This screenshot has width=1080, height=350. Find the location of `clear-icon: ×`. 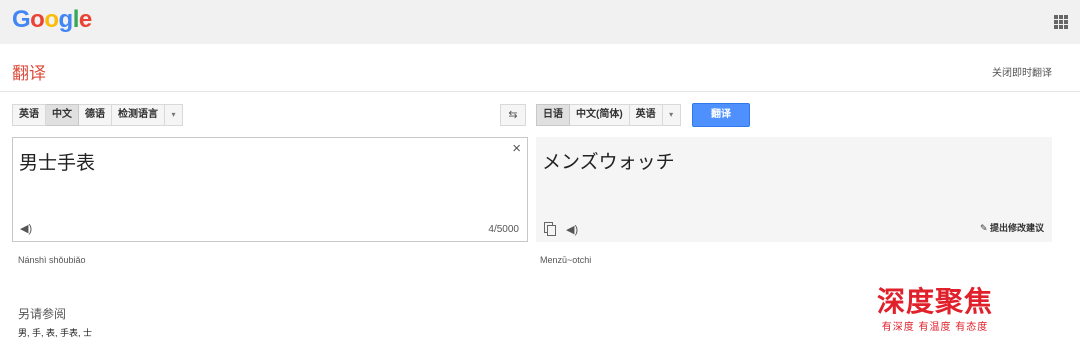

clear-icon: × is located at coordinates (516, 148).